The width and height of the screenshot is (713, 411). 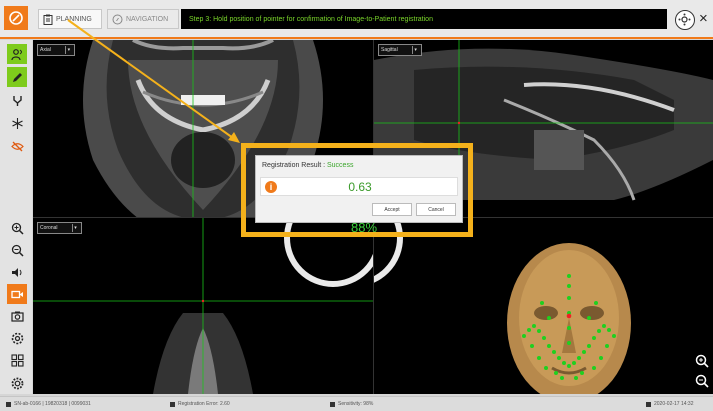 I want to click on serial-text: SN-ab-0166 | 19820318 | 0099031, so click(x=52, y=404).